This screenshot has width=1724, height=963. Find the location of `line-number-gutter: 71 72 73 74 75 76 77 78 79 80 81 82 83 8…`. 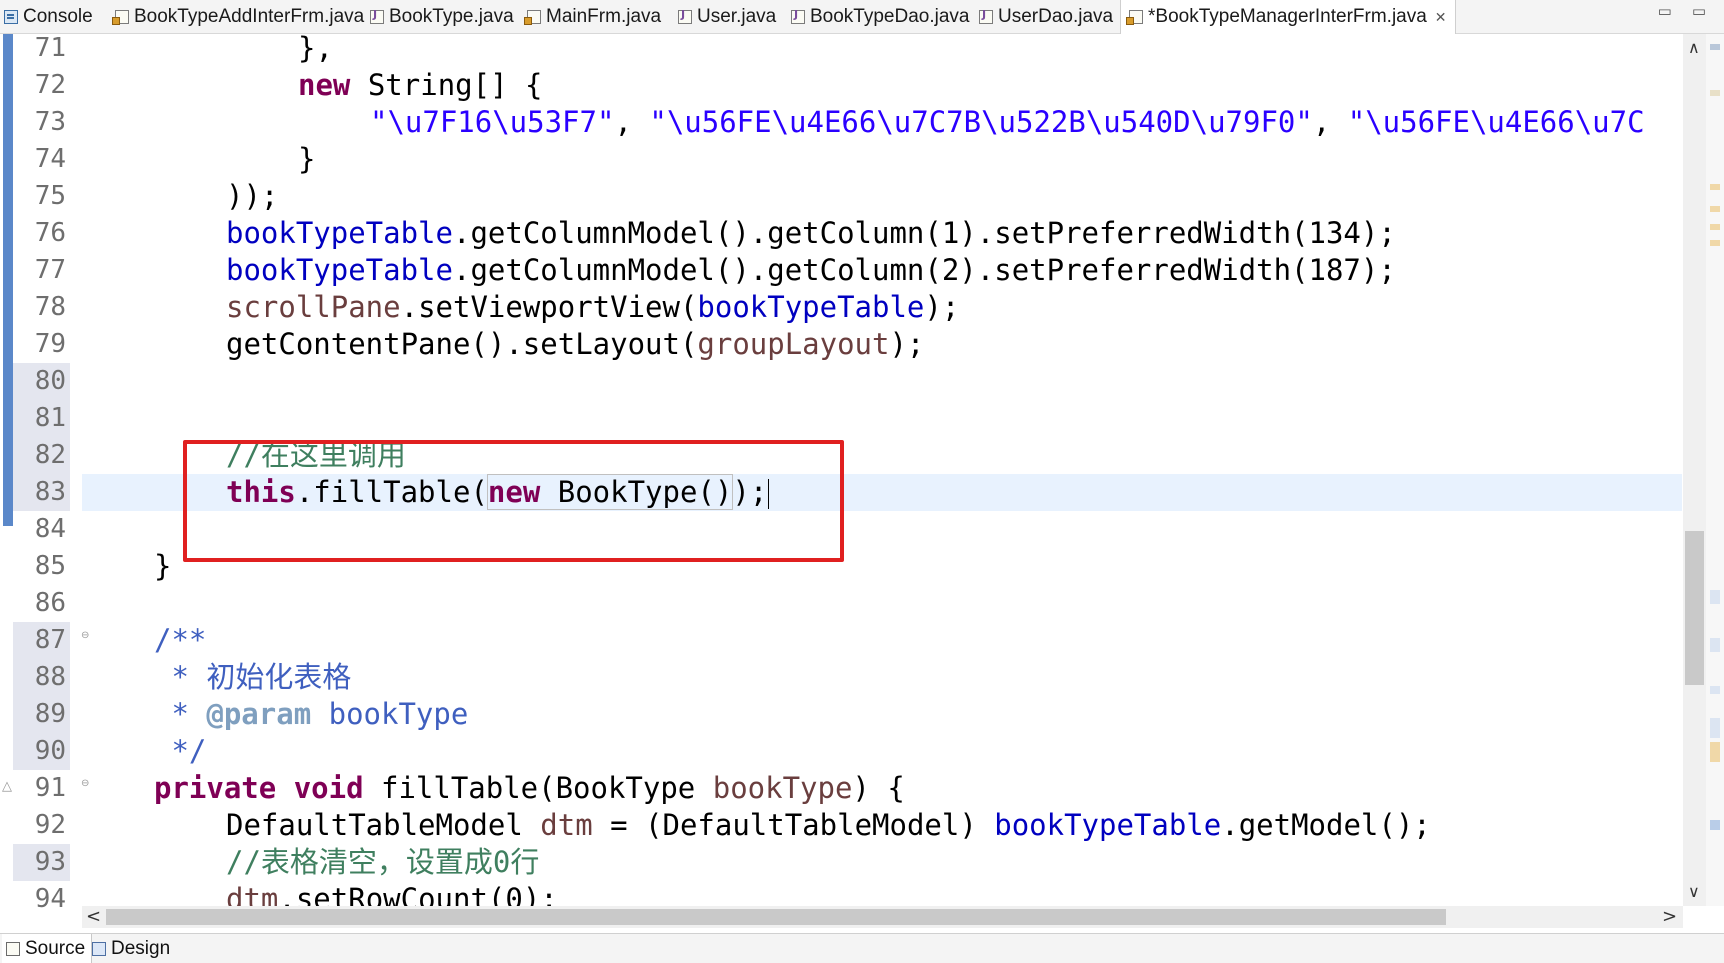

line-number-gutter: 71 72 73 74 75 76 77 78 79 80 81 82 83 8… is located at coordinates (51, 473).